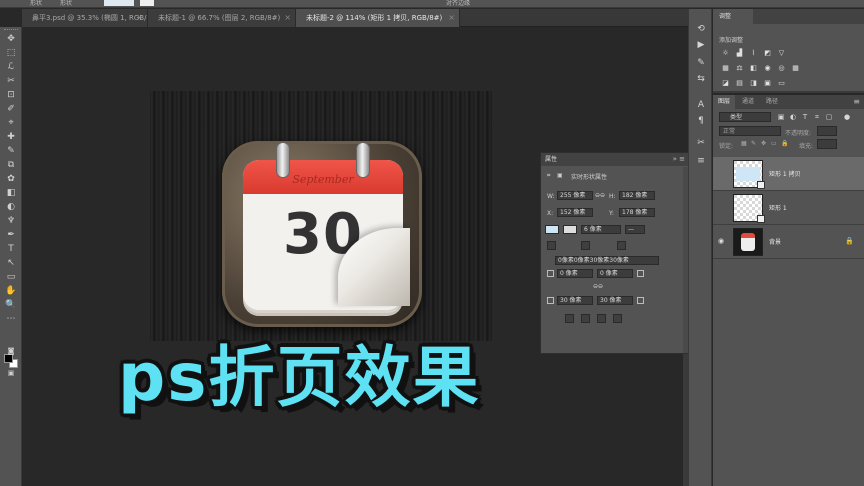 The image size is (864, 486). What do you see at coordinates (739, 53) in the screenshot?
I see `levels-icon: ▟` at bounding box center [739, 53].